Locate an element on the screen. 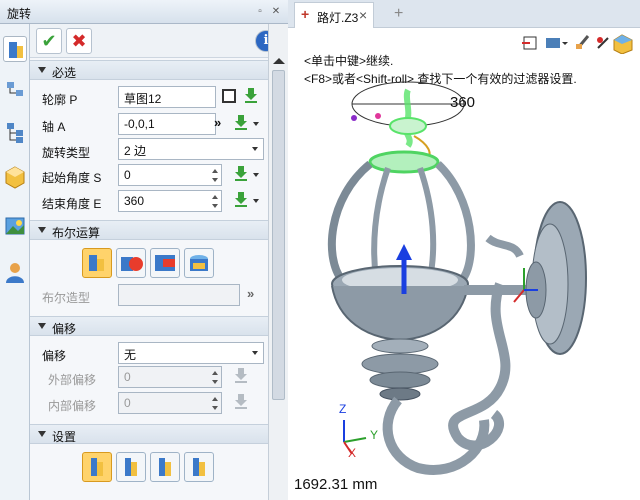 The width and height of the screenshot is (640, 500). section-title: 设置 is located at coordinates (64, 437).